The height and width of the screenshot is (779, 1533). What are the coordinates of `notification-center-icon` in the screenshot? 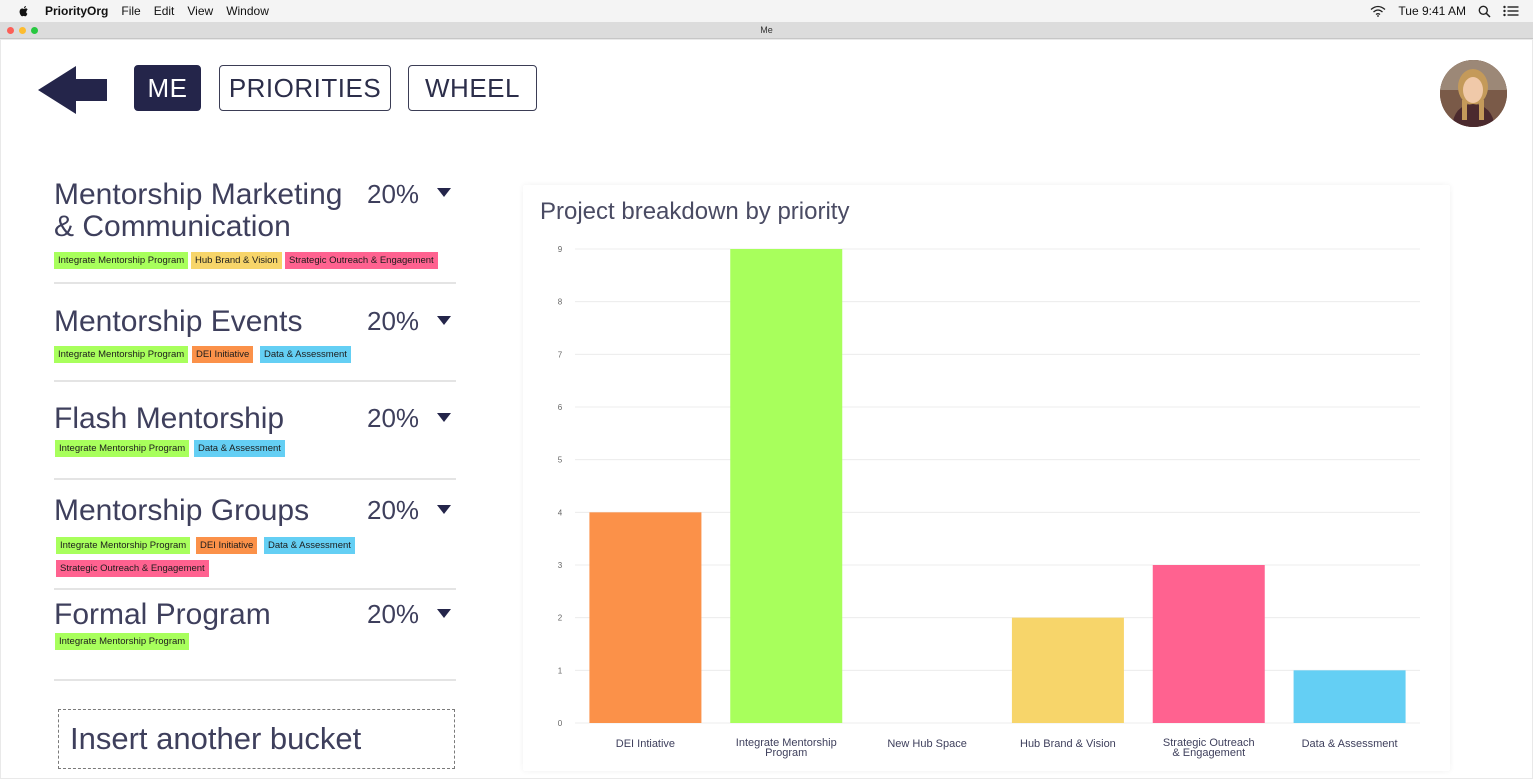 It's located at (1511, 11).